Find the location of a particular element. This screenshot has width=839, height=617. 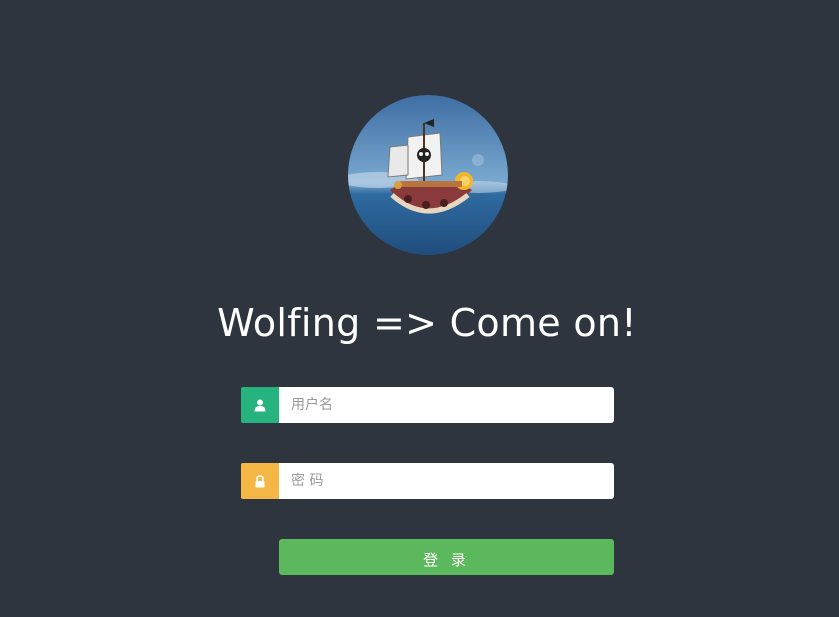

password-field is located at coordinates (427, 481).